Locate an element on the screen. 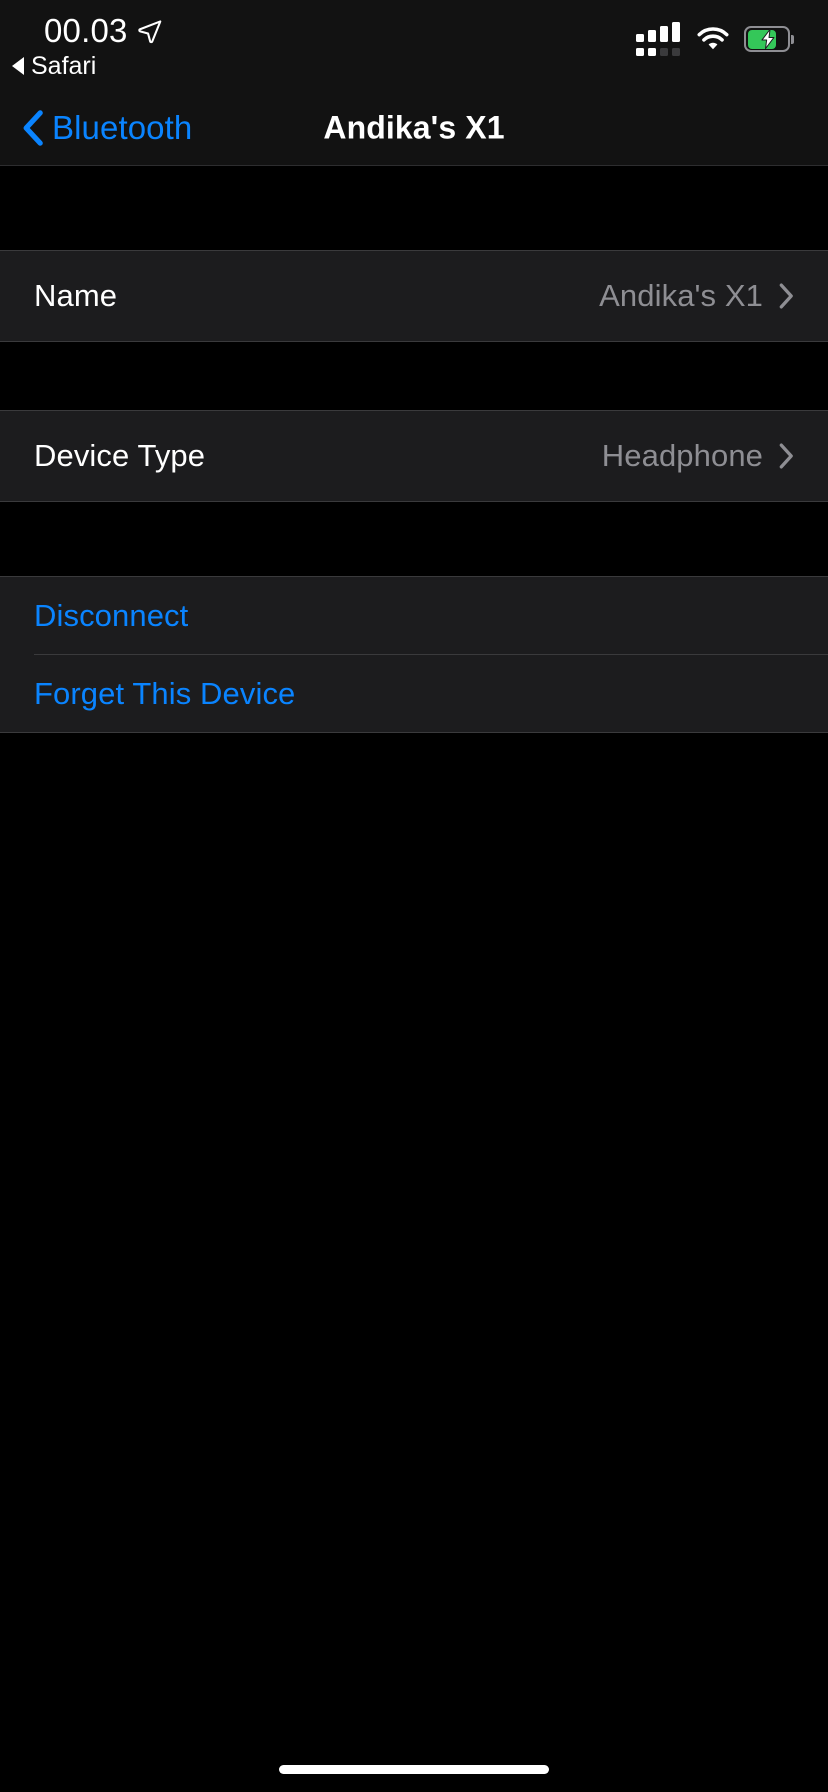 This screenshot has height=1792, width=828. location-arrow-icon is located at coordinates (149, 32).